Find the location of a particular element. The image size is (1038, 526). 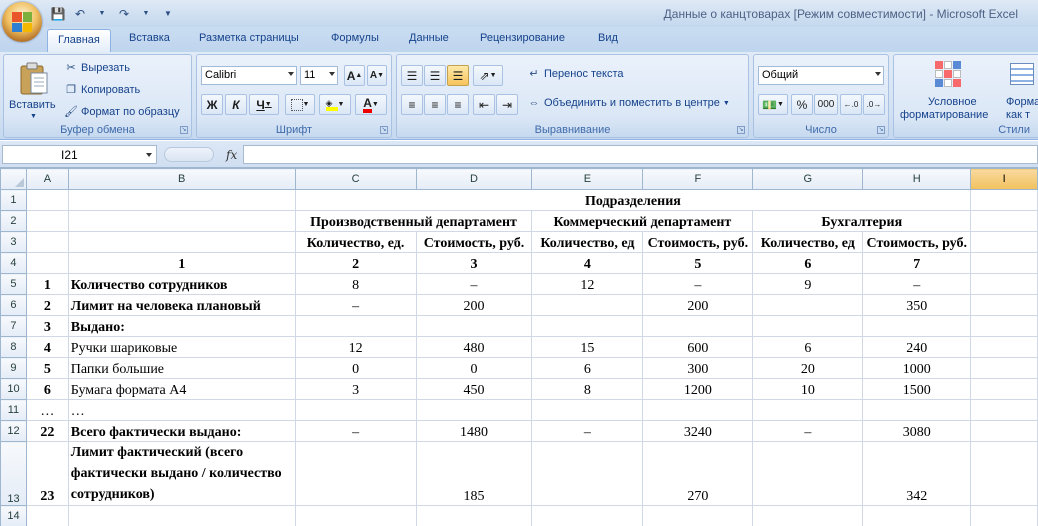

increase-decimal-button: ←.0 is located at coordinates (851, 104).